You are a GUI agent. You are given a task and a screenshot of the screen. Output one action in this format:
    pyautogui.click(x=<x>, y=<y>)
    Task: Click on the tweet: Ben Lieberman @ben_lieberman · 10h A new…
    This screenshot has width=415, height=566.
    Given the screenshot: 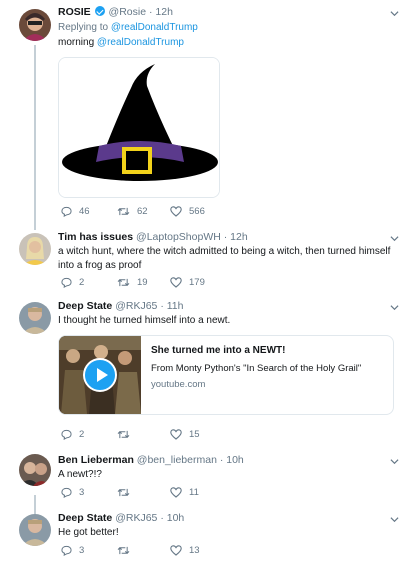 What is the action you would take?
    pyautogui.click(x=207, y=476)
    